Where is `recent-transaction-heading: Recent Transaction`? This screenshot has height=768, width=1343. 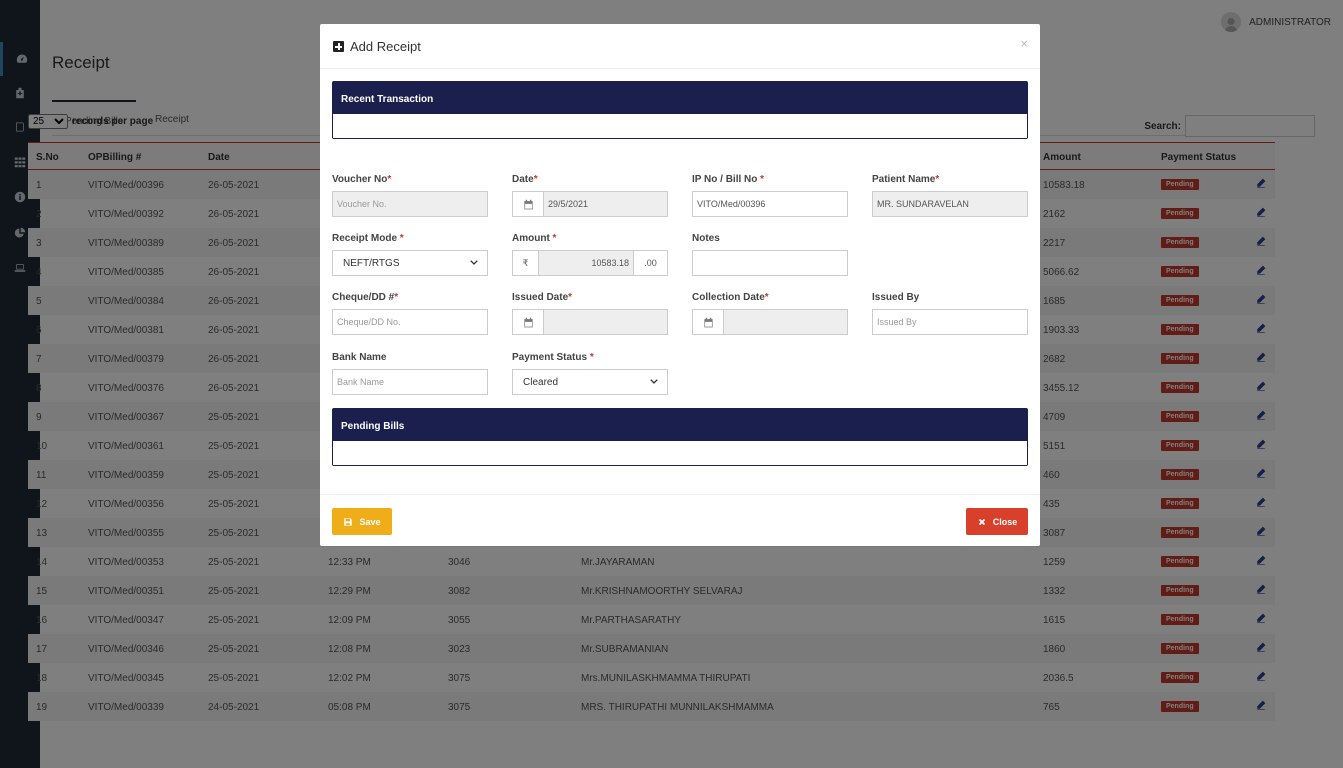
recent-transaction-heading: Recent Transaction is located at coordinates (680, 98).